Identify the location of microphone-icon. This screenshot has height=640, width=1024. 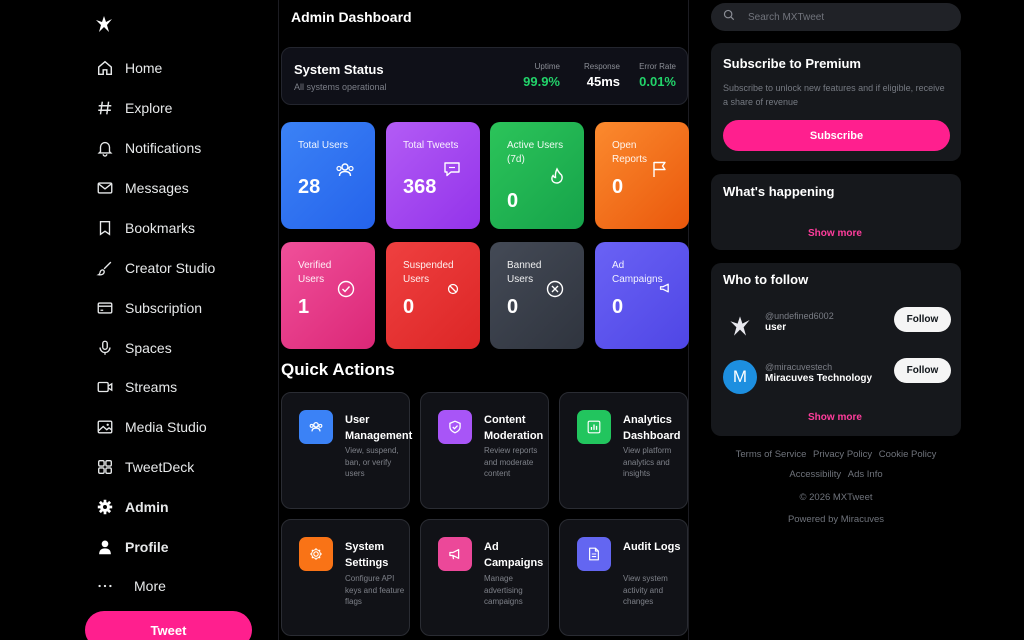
(105, 348).